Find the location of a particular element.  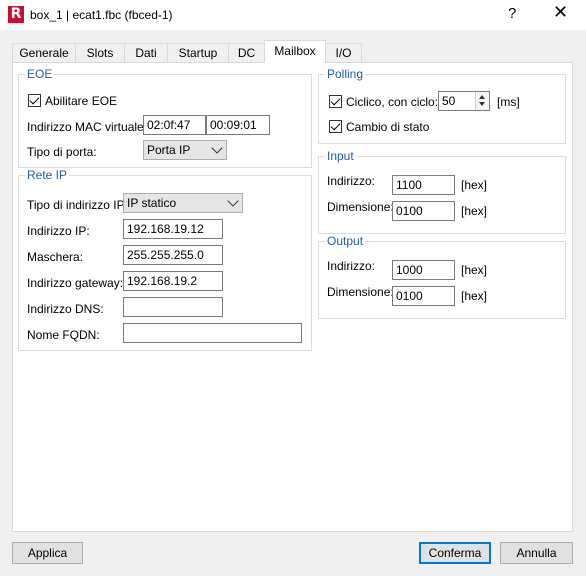

port-type-value: Porta IP is located at coordinates (169, 150).